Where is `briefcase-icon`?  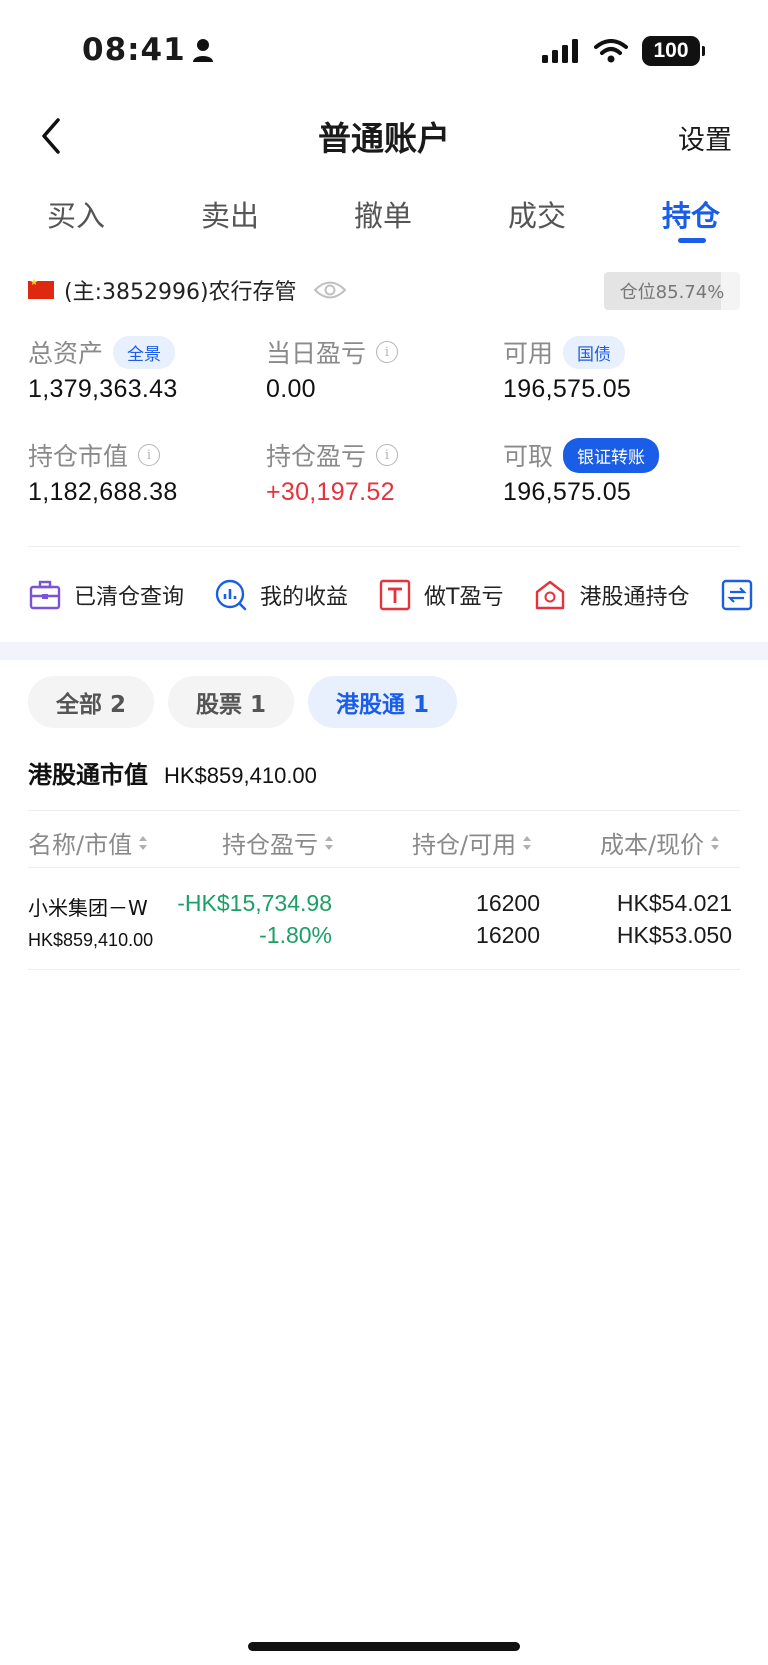
briefcase-icon is located at coordinates (45, 595).